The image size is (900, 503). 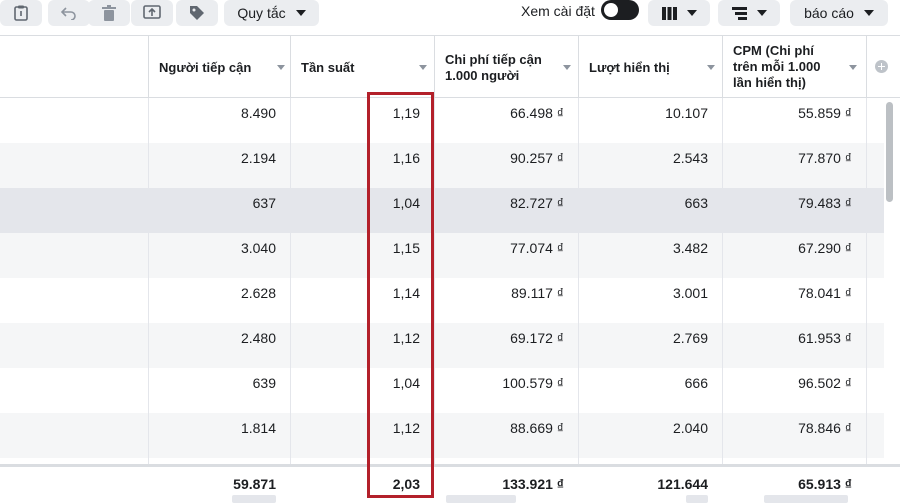 I want to click on undo-icon, so click(x=69, y=13).